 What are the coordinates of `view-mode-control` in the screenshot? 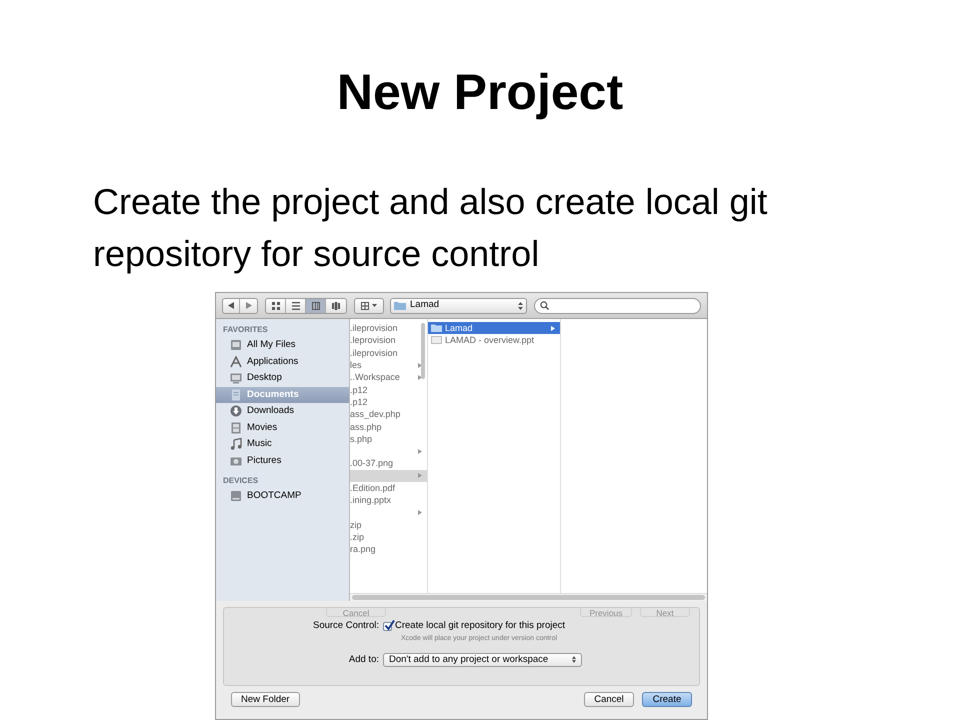 It's located at (306, 306).